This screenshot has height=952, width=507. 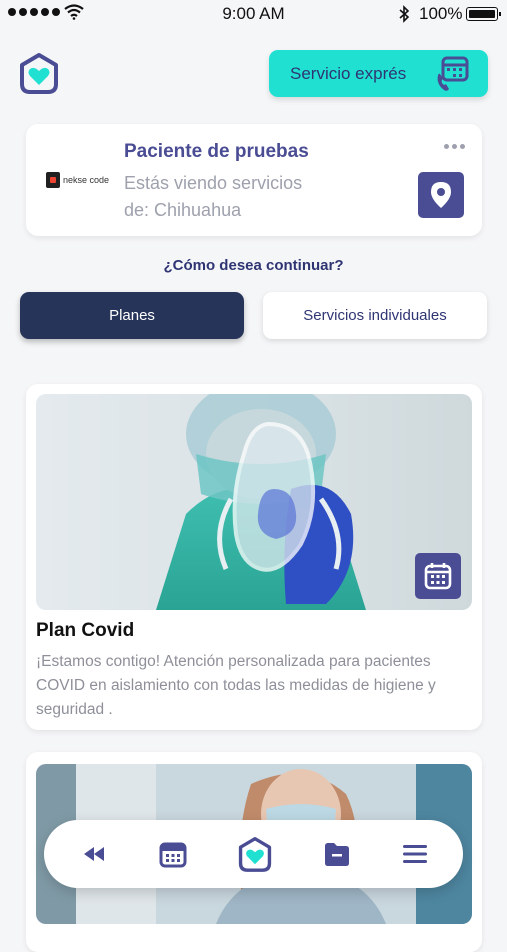 I want to click on battery-percent: 100%, so click(x=441, y=13).